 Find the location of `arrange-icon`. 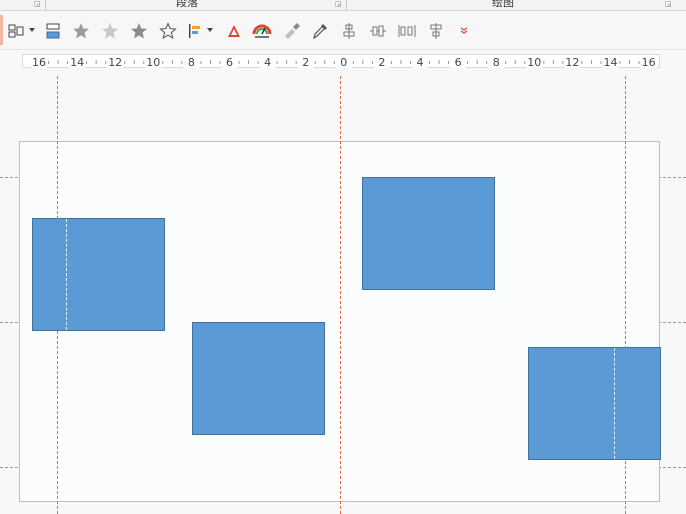

arrange-icon is located at coordinates (16, 31).